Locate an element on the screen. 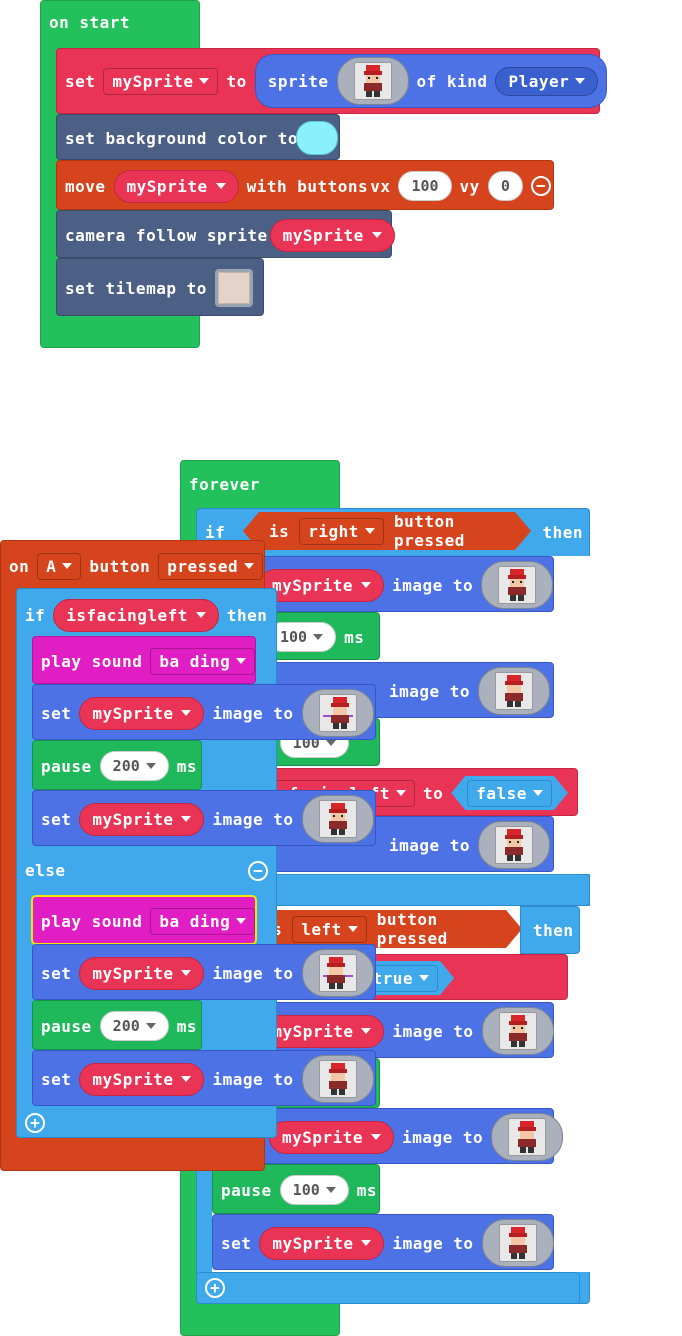 Image resolution: width=682 pixels, height=1336 pixels. variable-dropdown: mySprite is located at coordinates (161, 81).